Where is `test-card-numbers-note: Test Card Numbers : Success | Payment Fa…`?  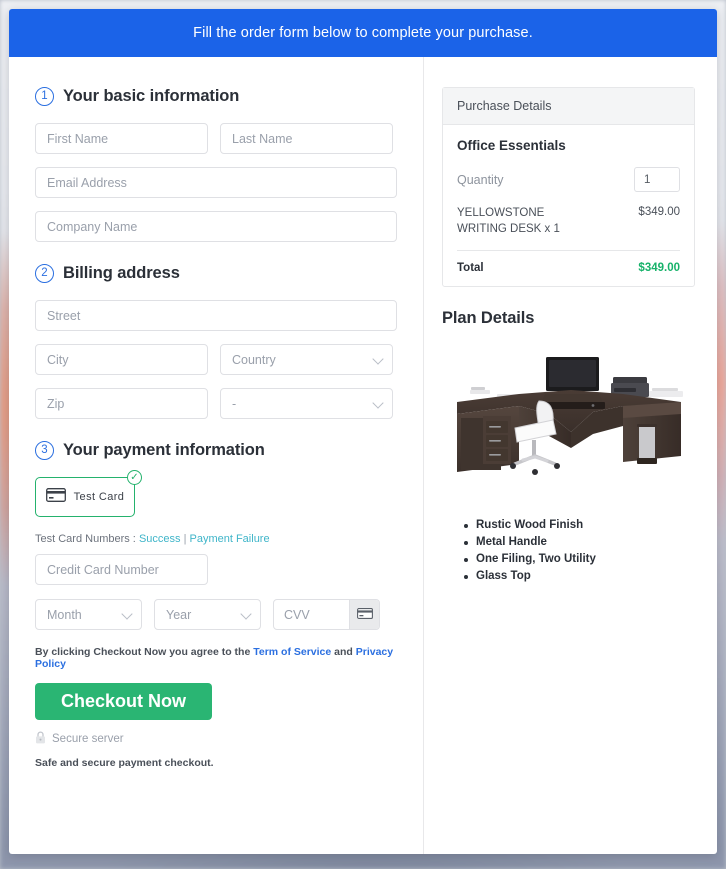
test-card-numbers-note: Test Card Numbers : Success | Payment Fa… is located at coordinates (216, 539).